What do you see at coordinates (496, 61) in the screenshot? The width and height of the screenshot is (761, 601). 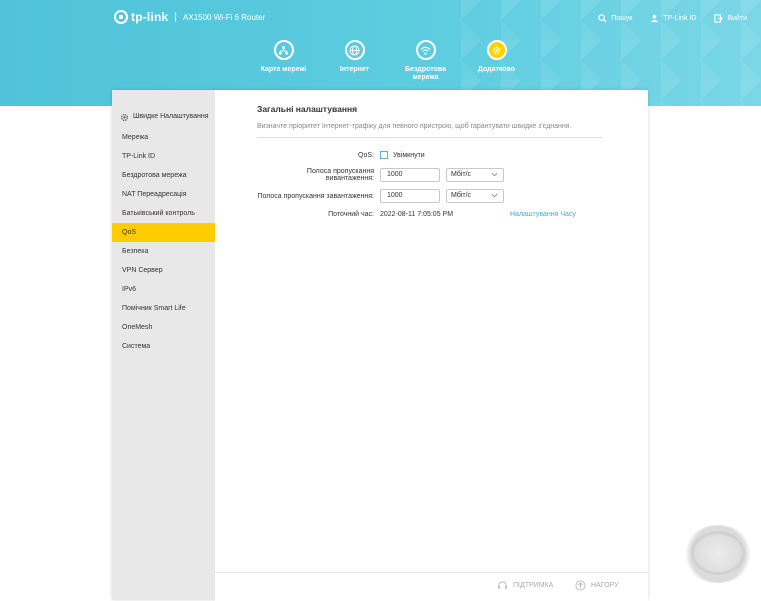 I see `nav-advanced: Додатково` at bounding box center [496, 61].